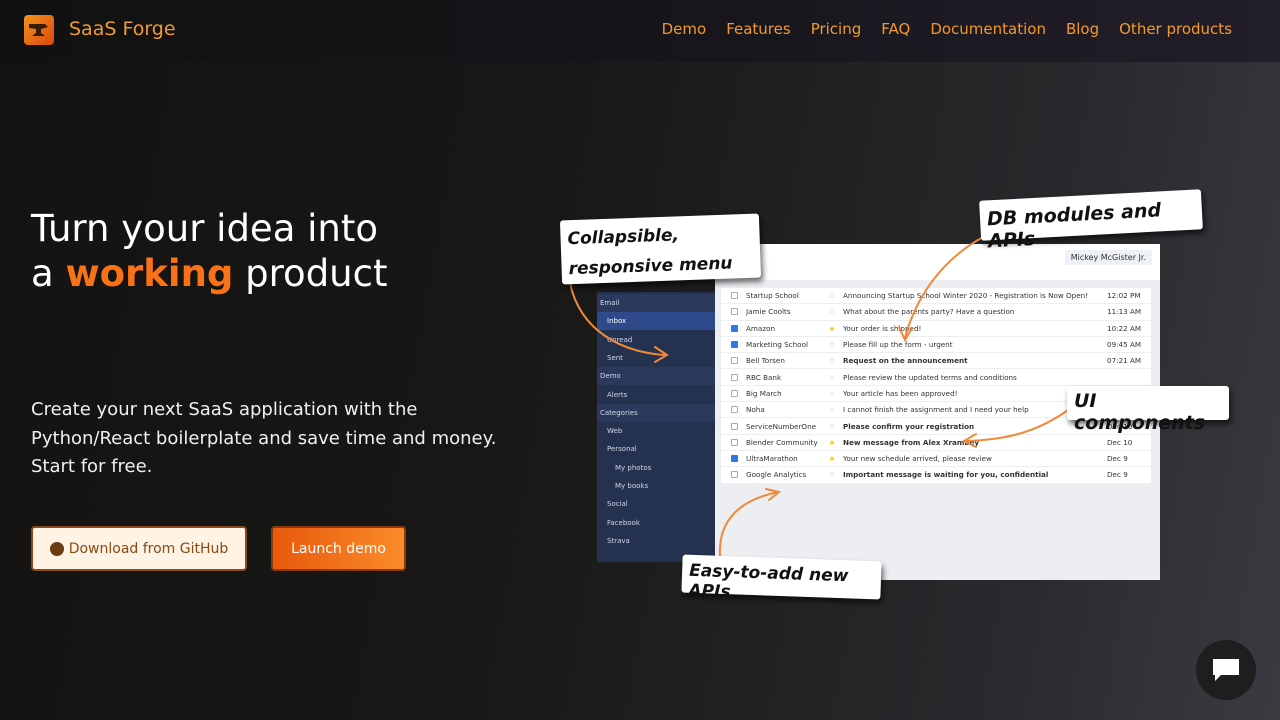  Describe the element at coordinates (937, 262) in the screenshot. I see `preview-topbar: Mickey McGister Jr.` at that location.